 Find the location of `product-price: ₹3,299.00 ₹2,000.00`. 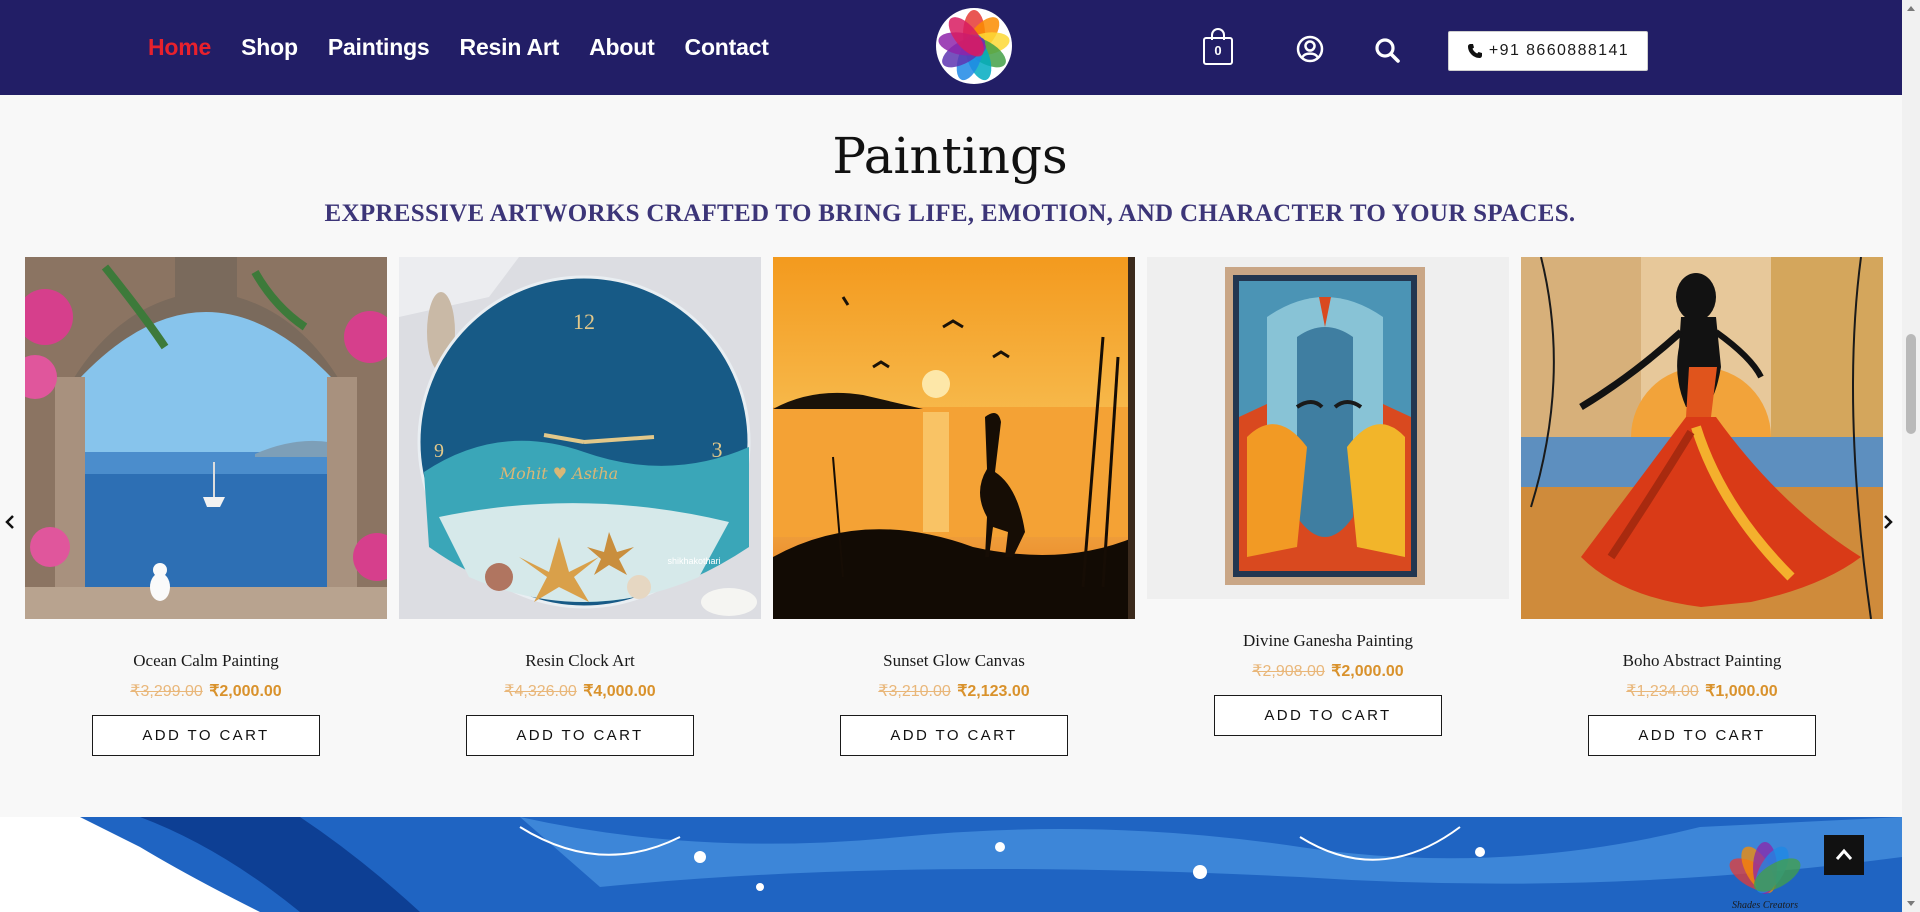

product-price: ₹3,299.00 ₹2,000.00 is located at coordinates (206, 691).